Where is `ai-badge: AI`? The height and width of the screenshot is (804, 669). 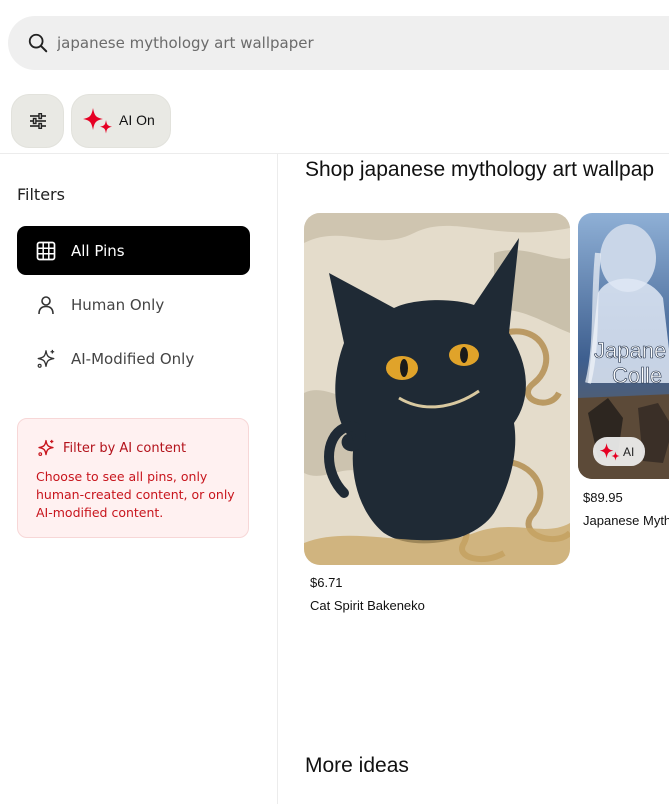
ai-badge: AI is located at coordinates (619, 451).